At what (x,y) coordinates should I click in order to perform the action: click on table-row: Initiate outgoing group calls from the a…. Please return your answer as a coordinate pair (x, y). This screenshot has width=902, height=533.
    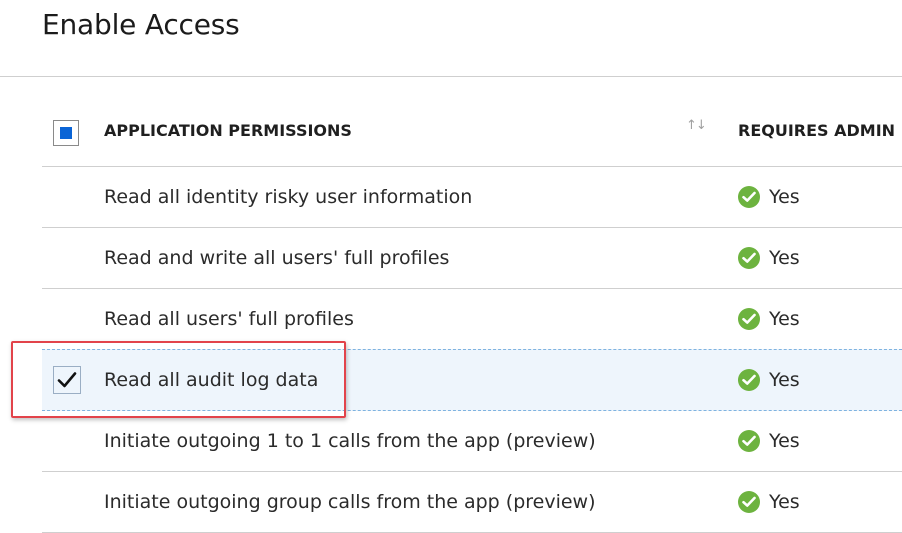
    Looking at the image, I should click on (472, 502).